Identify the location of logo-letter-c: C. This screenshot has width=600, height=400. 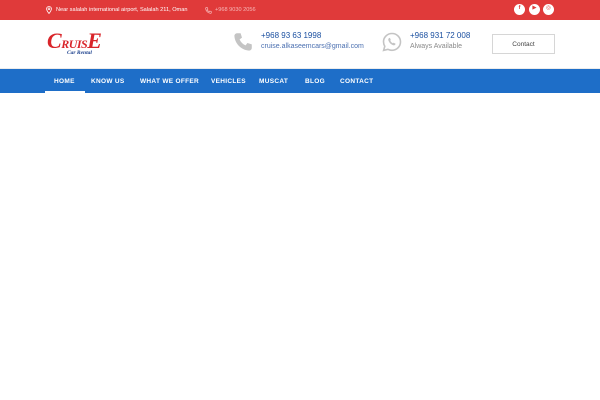
(54, 40).